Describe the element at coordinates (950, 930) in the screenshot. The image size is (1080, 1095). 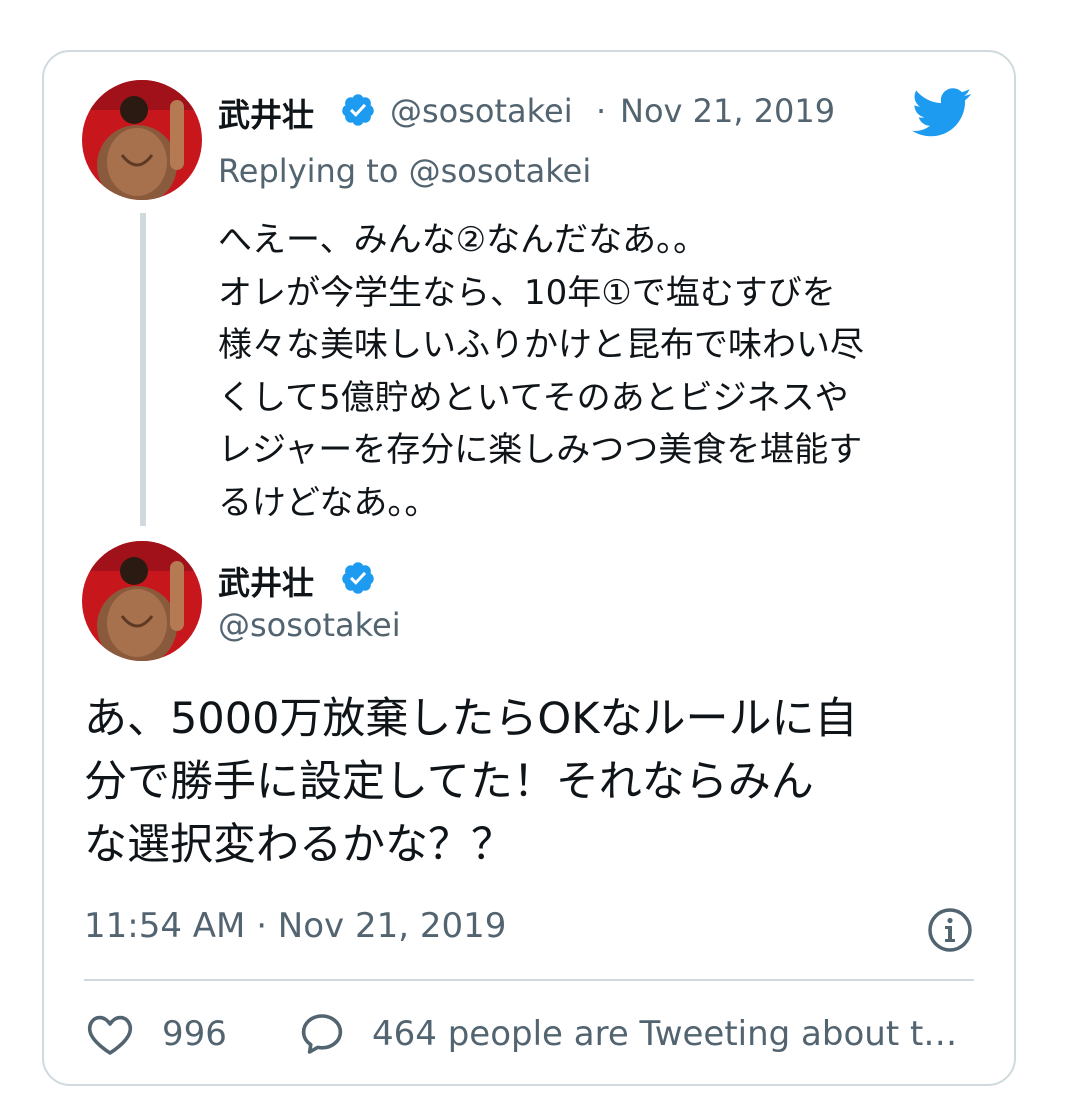
I see `info-icon` at that location.